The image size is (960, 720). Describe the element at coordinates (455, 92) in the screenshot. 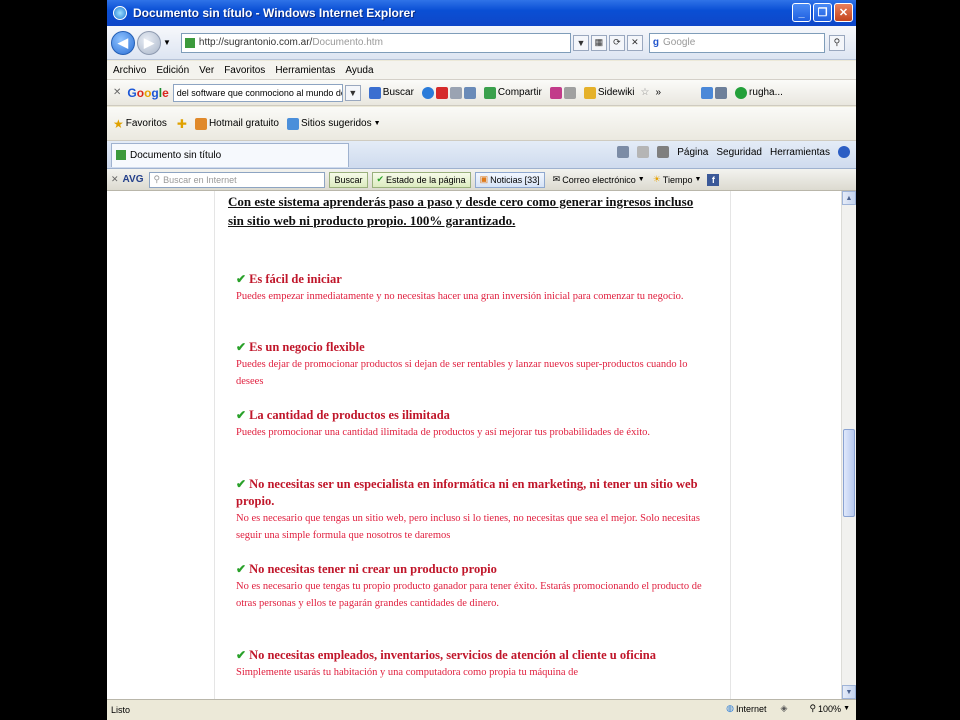

I see `page-rank-icon` at that location.